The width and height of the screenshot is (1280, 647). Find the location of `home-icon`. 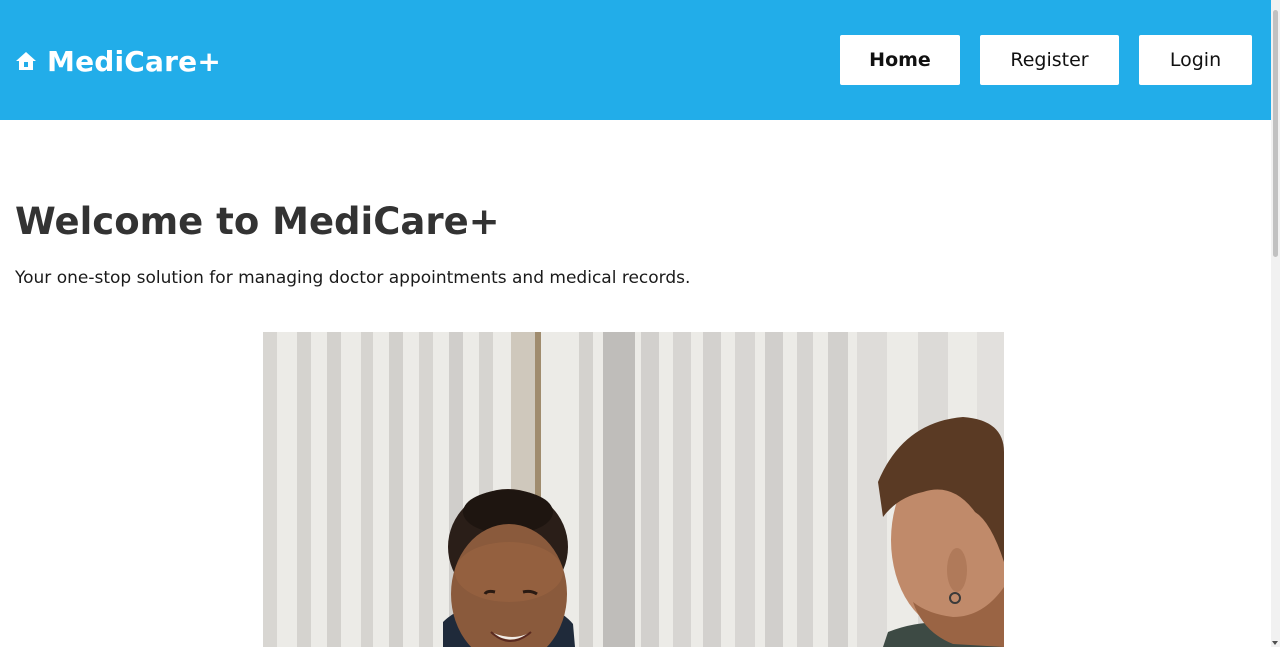

home-icon is located at coordinates (26, 61).